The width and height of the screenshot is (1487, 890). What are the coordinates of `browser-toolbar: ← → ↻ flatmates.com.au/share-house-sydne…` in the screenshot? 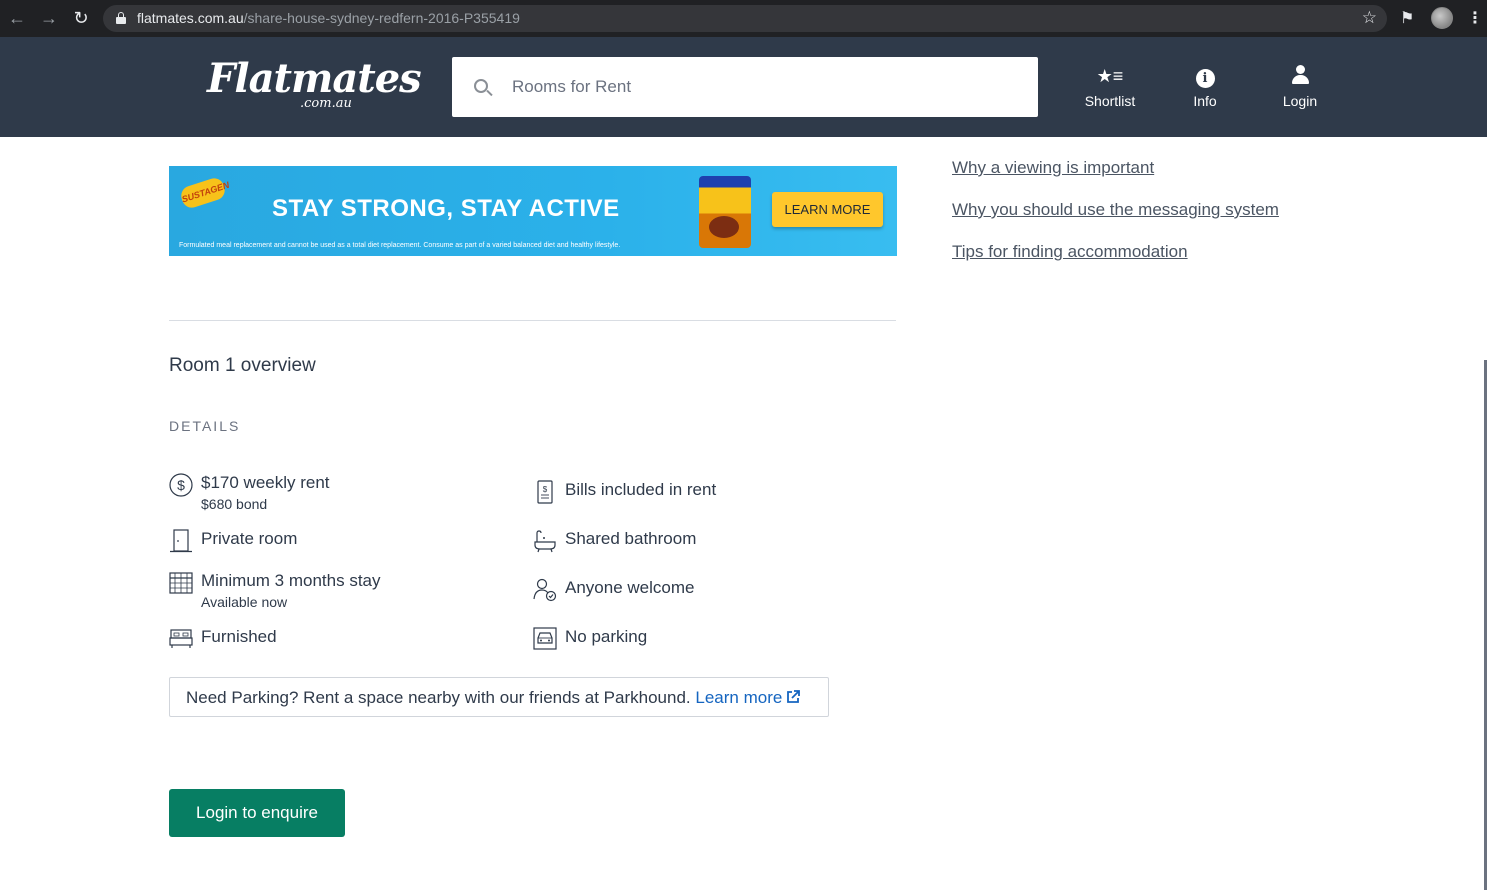 It's located at (743, 18).